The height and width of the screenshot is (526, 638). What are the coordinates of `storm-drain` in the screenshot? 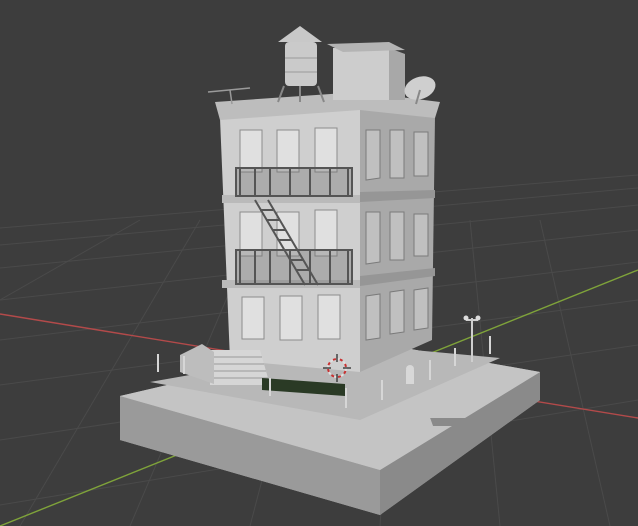 It's located at (451, 422).